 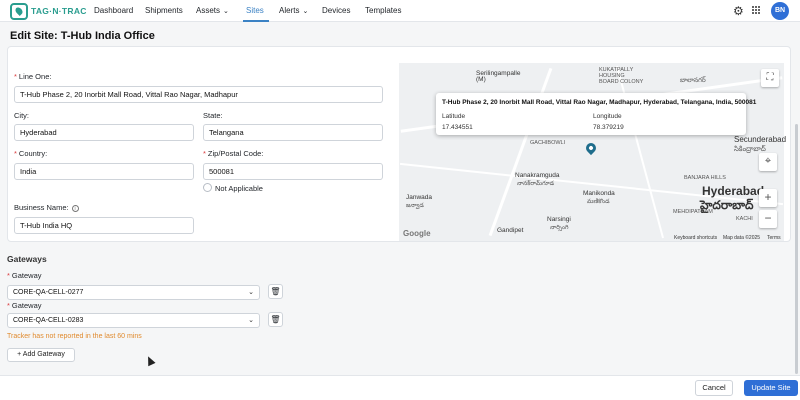 What do you see at coordinates (19, 11) in the screenshot?
I see `tagntrac-logo-icon` at bounding box center [19, 11].